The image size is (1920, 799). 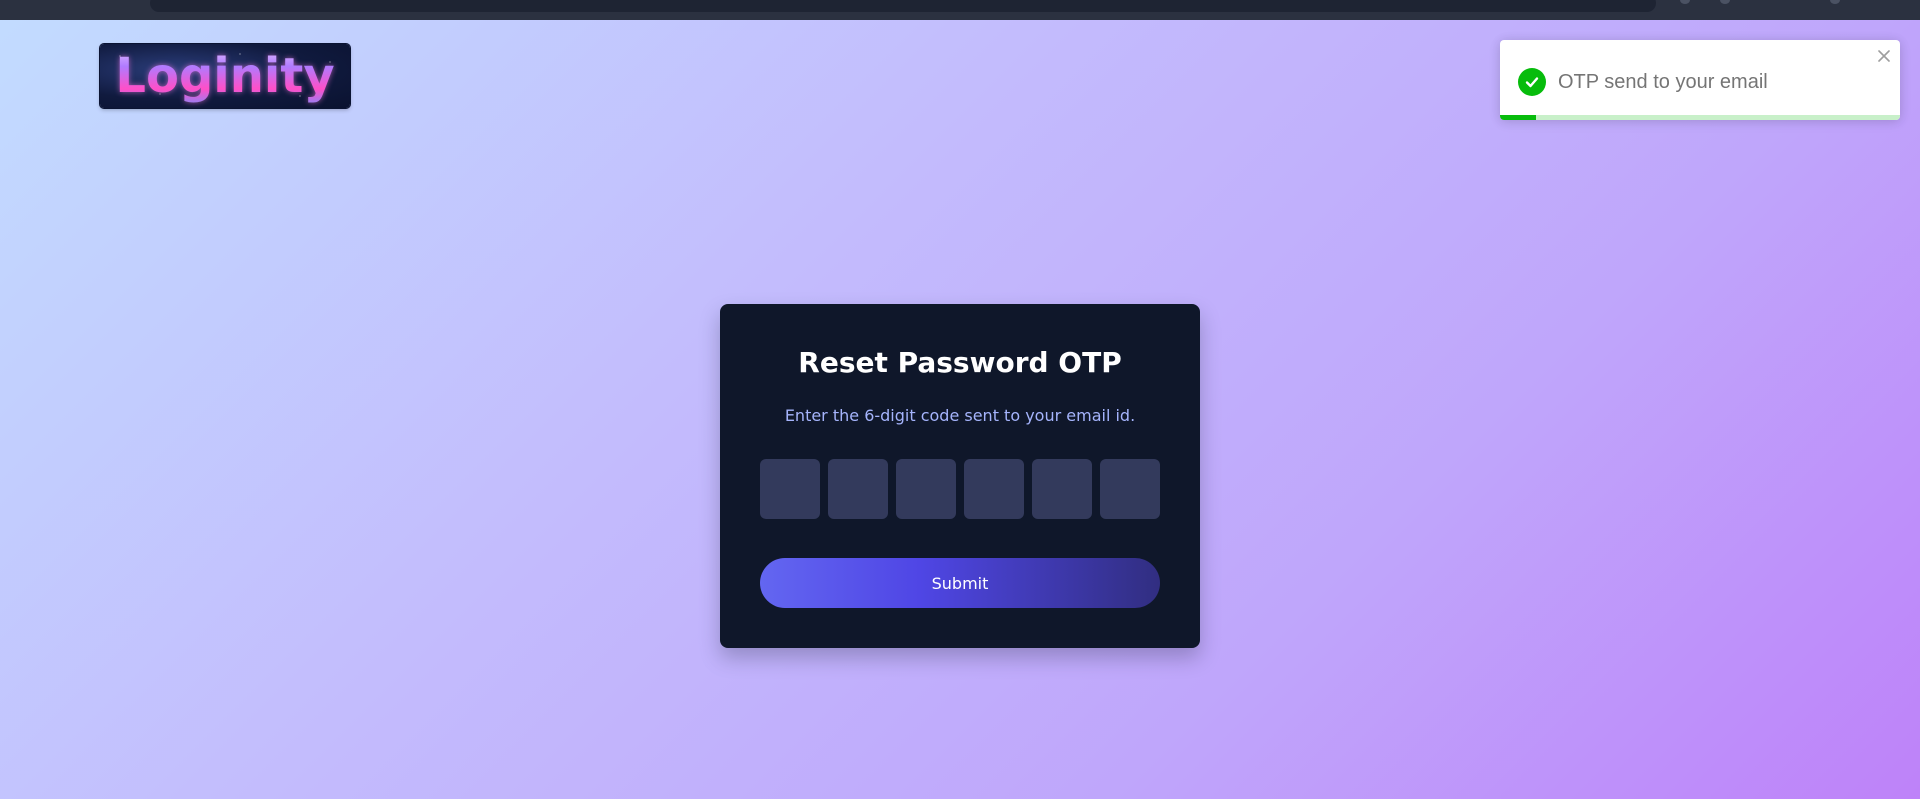 What do you see at coordinates (1700, 117) in the screenshot?
I see `toast-progress-track` at bounding box center [1700, 117].